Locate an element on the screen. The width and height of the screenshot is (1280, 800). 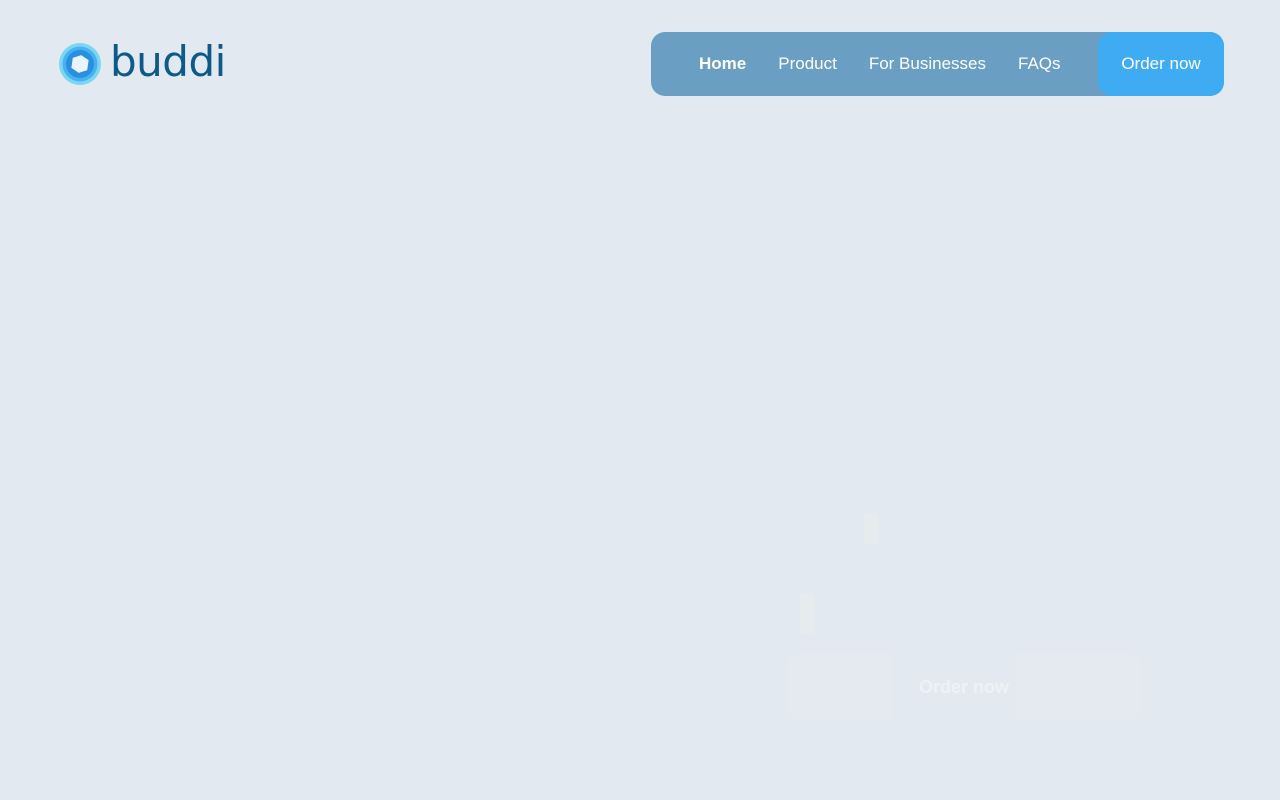
order-now-button: Order now is located at coordinates (1161, 64).